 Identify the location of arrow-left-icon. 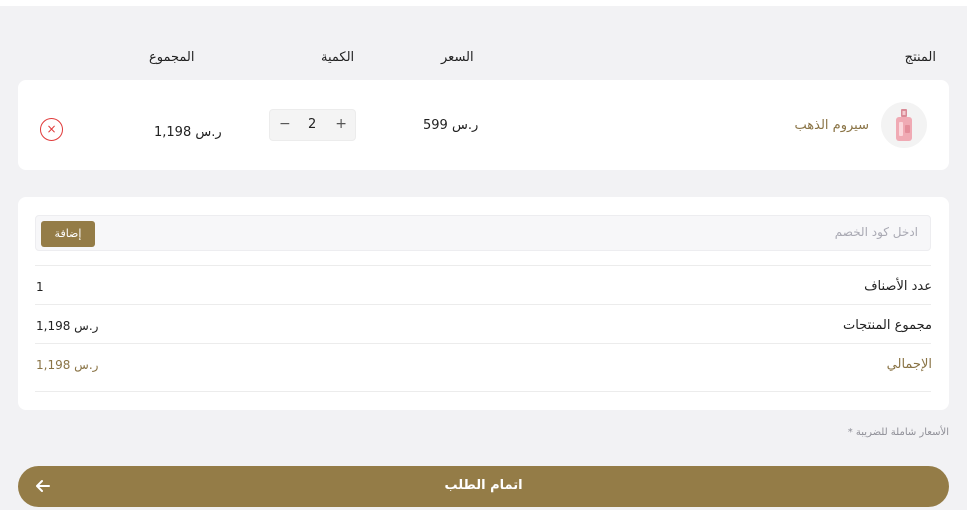
(43, 486).